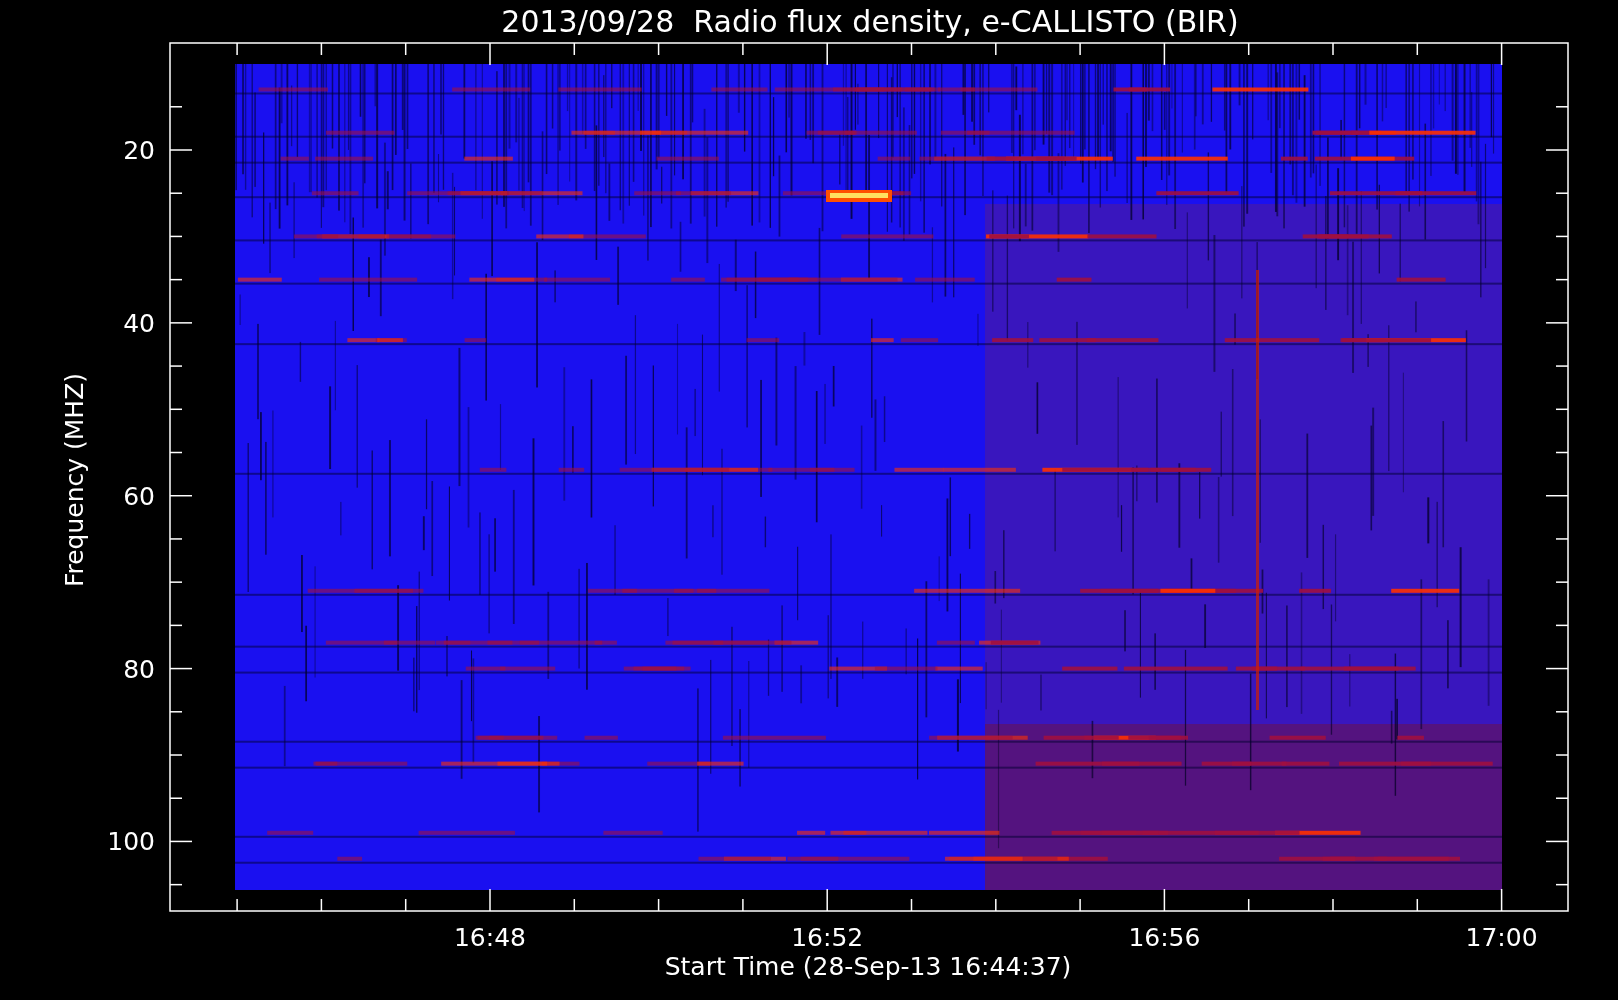  I want to click on y-tick-label: 80, so click(139, 669).